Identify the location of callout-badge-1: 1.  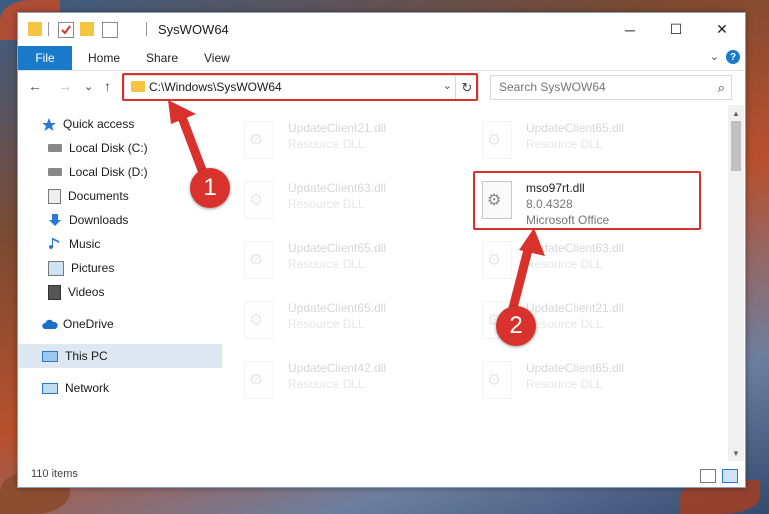
(210, 188).